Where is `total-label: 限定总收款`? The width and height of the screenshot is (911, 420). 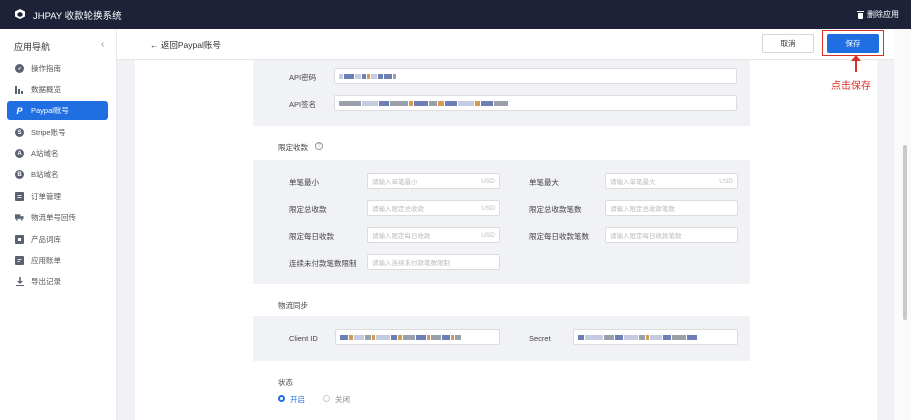
total-label: 限定总收款 is located at coordinates (308, 209).